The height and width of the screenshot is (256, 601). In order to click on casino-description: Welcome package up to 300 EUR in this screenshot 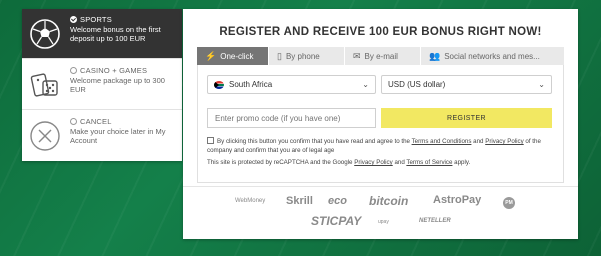, I will do `click(117, 85)`.